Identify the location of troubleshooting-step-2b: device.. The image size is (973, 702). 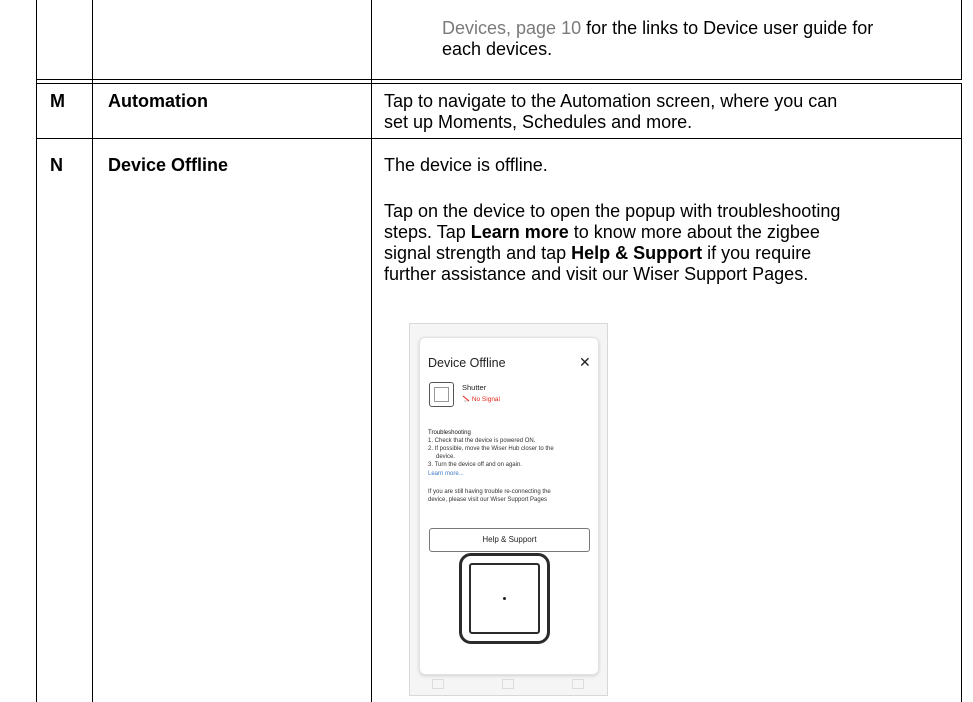
(446, 457).